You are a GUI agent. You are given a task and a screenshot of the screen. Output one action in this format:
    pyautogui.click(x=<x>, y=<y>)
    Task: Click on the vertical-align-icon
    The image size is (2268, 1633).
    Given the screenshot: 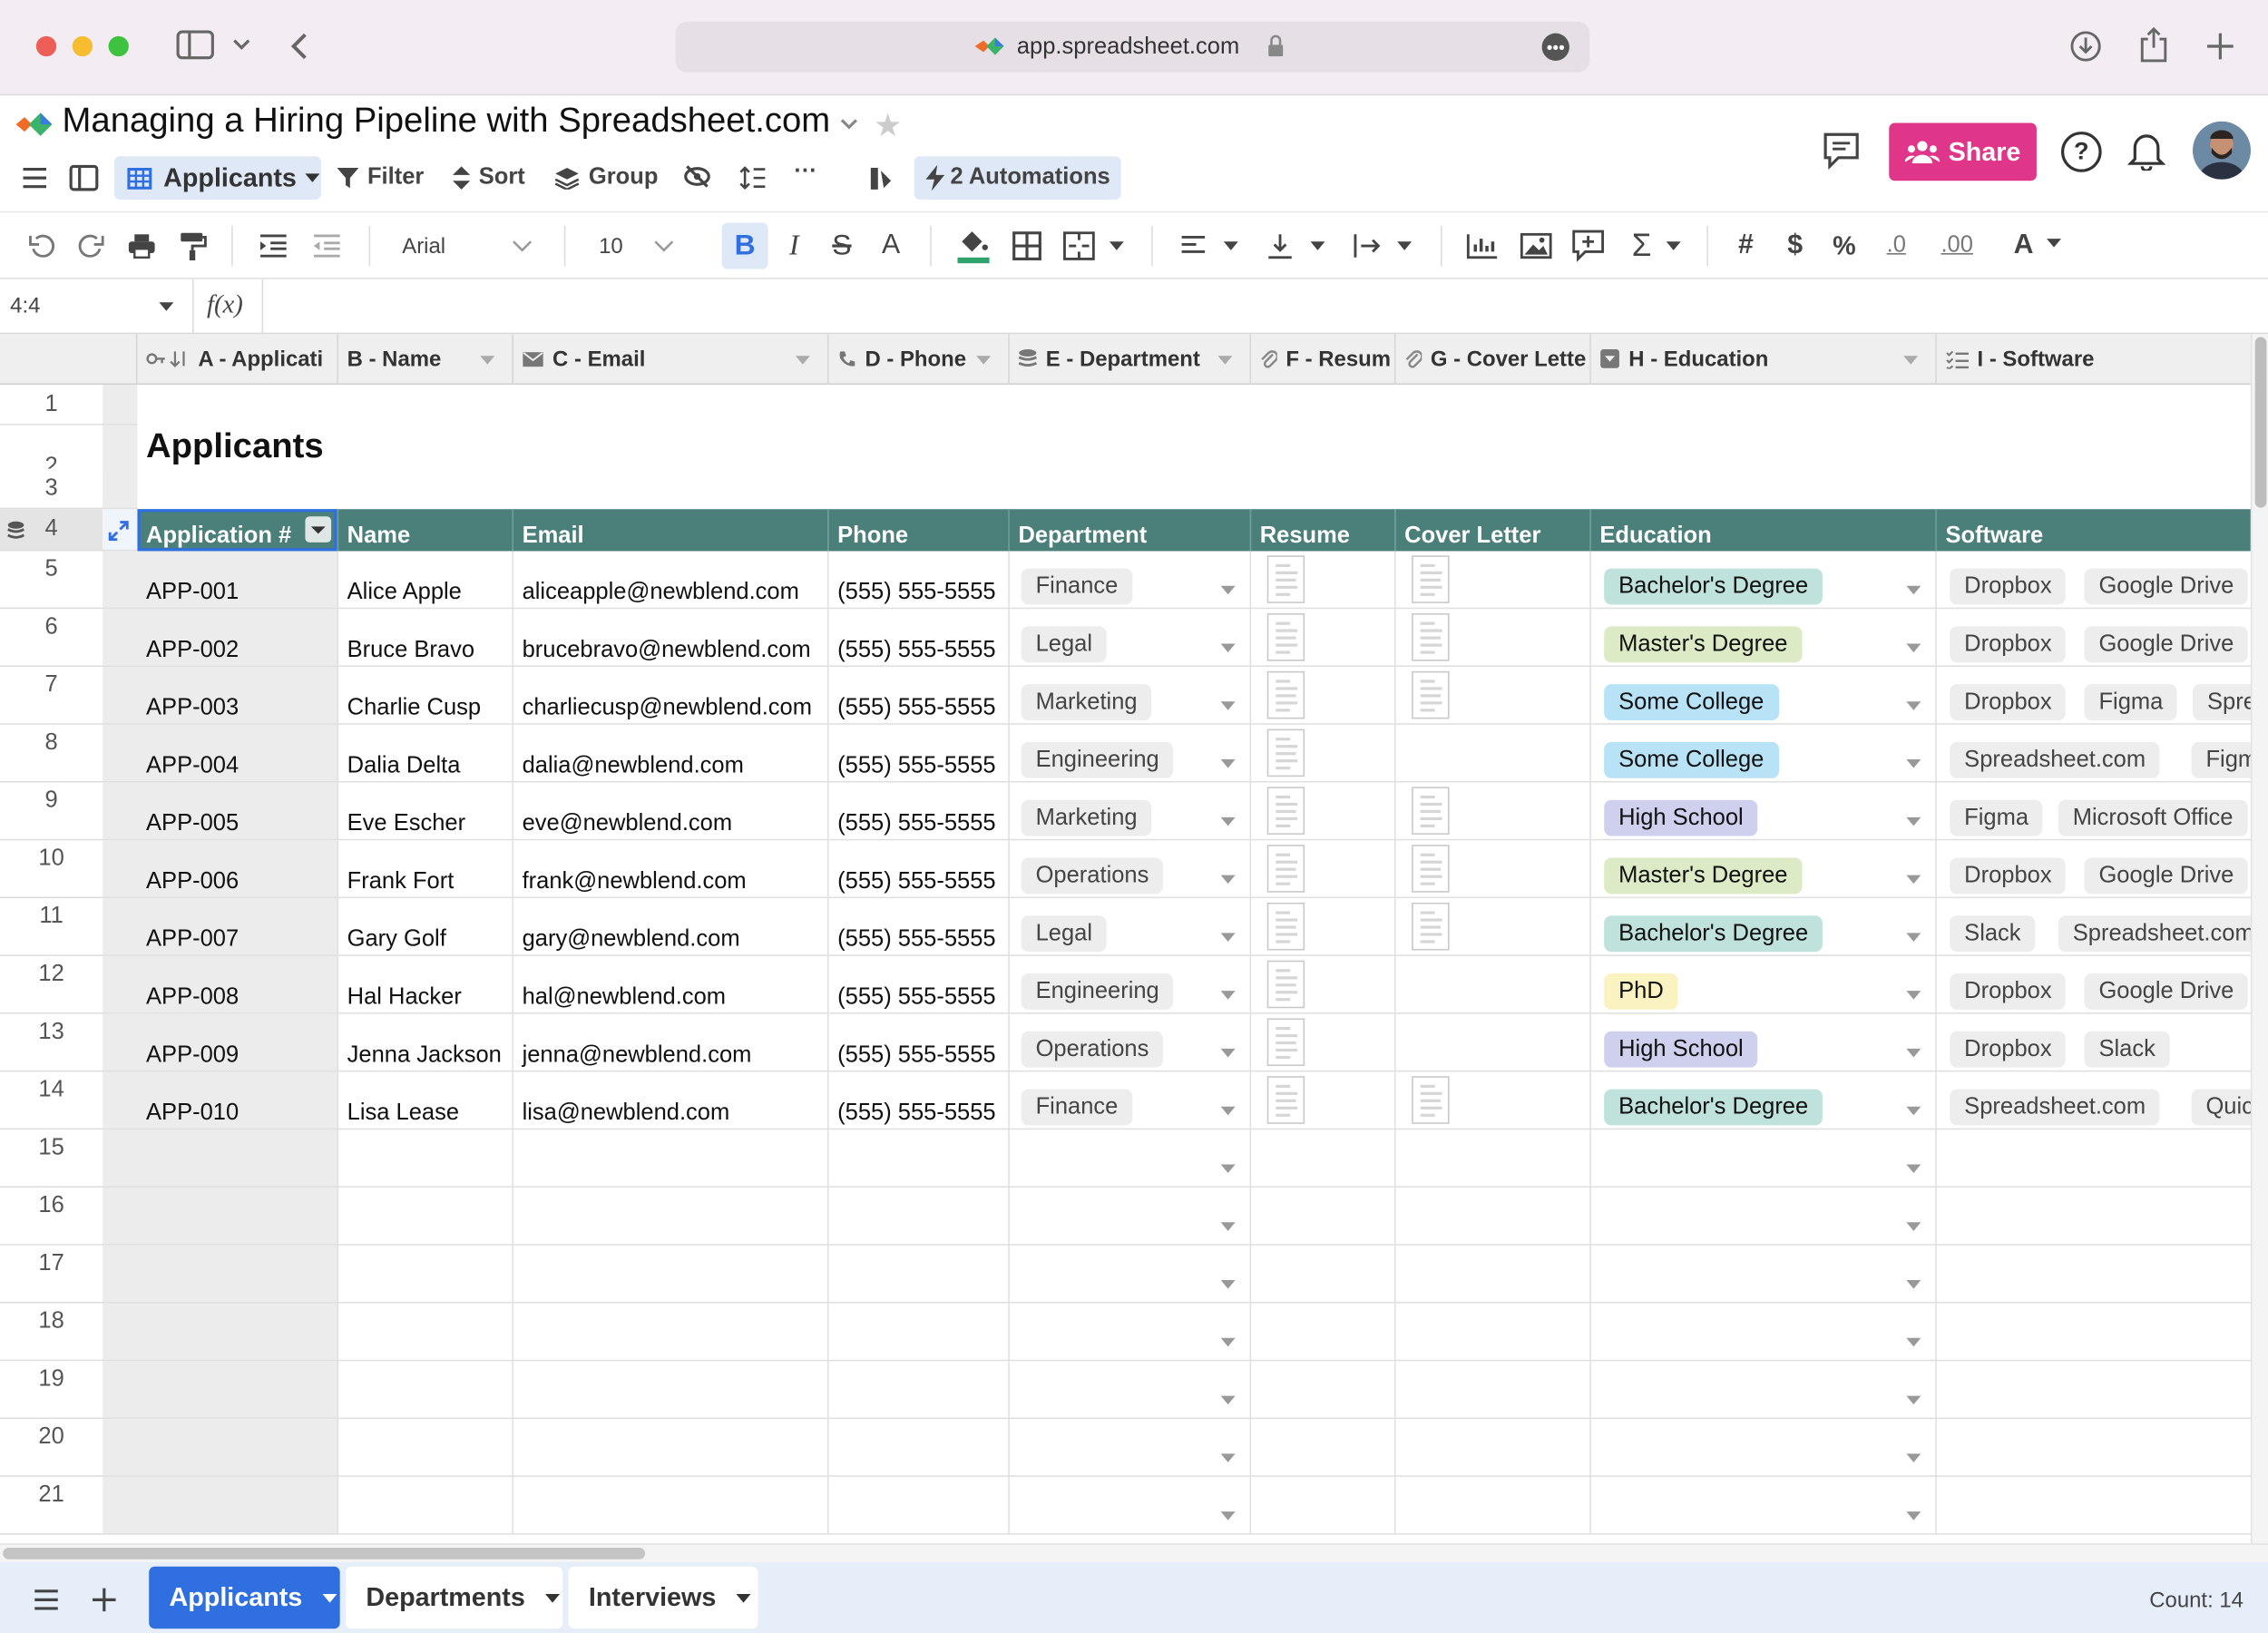 What is the action you would take?
    pyautogui.click(x=1280, y=246)
    